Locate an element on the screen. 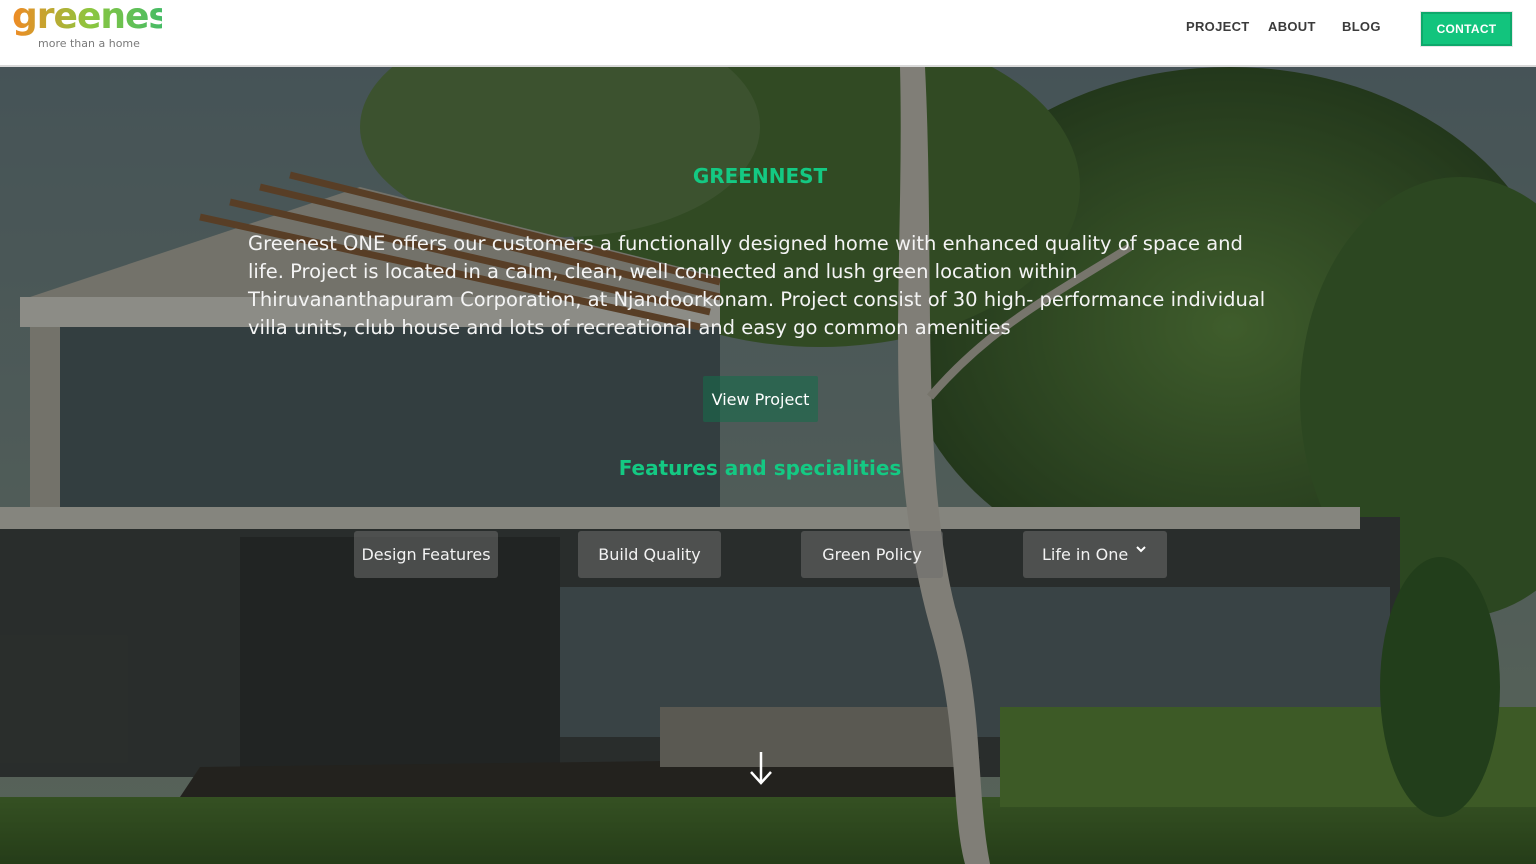 The height and width of the screenshot is (864, 1536). life-in-one-dropdown: Life in One is located at coordinates (1095, 554).